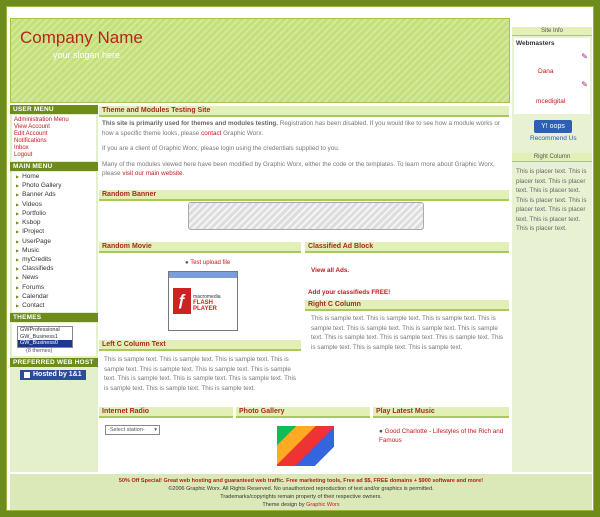  Describe the element at coordinates (578, 12) in the screenshot. I see `home-icon: ⌂` at that location.